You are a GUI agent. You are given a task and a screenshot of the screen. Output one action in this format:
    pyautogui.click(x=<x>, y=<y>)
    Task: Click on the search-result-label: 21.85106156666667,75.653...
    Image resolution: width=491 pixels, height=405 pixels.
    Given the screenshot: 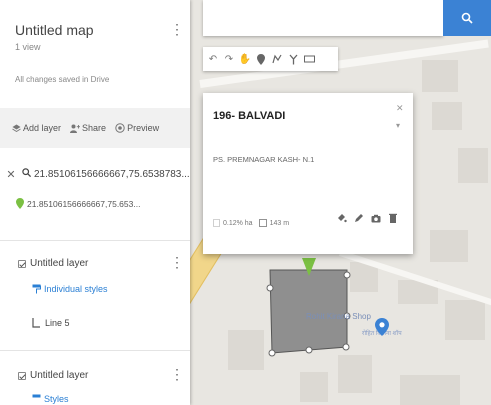 What is the action you would take?
    pyautogui.click(x=84, y=203)
    